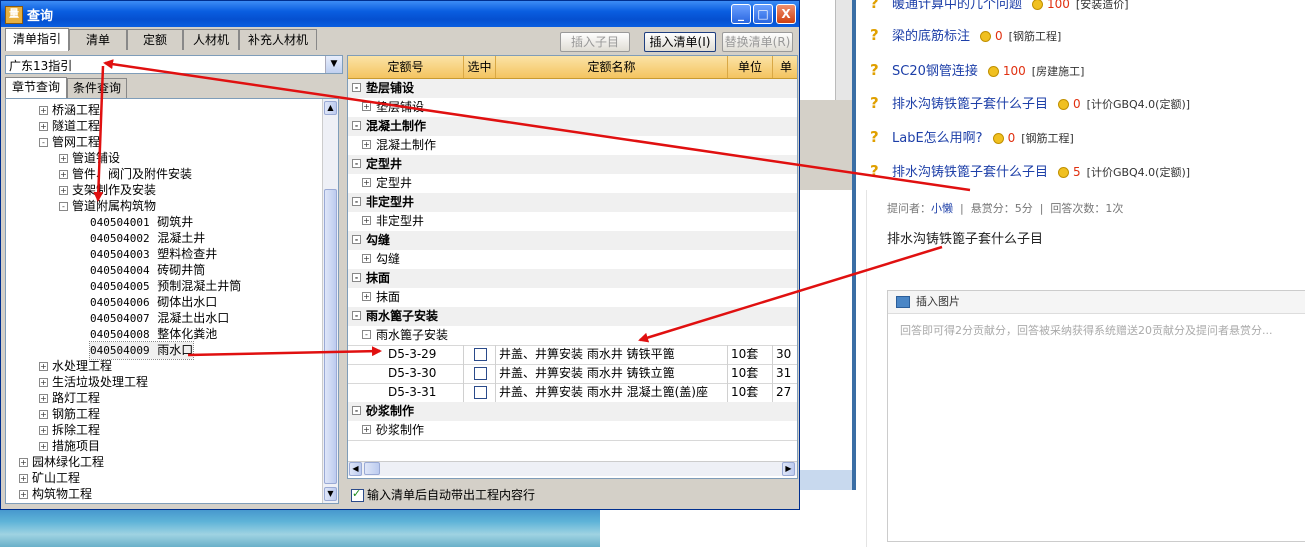 The image size is (1305, 547). Describe the element at coordinates (572, 222) in the screenshot. I see `subgroup-row: + 非定型井` at that location.